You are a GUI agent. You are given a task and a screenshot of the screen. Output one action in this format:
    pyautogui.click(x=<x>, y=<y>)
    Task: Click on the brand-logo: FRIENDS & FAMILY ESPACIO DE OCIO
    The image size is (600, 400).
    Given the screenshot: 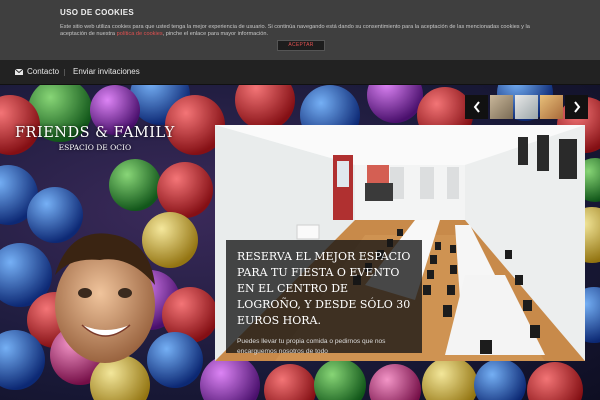 What is the action you would take?
    pyautogui.click(x=95, y=138)
    